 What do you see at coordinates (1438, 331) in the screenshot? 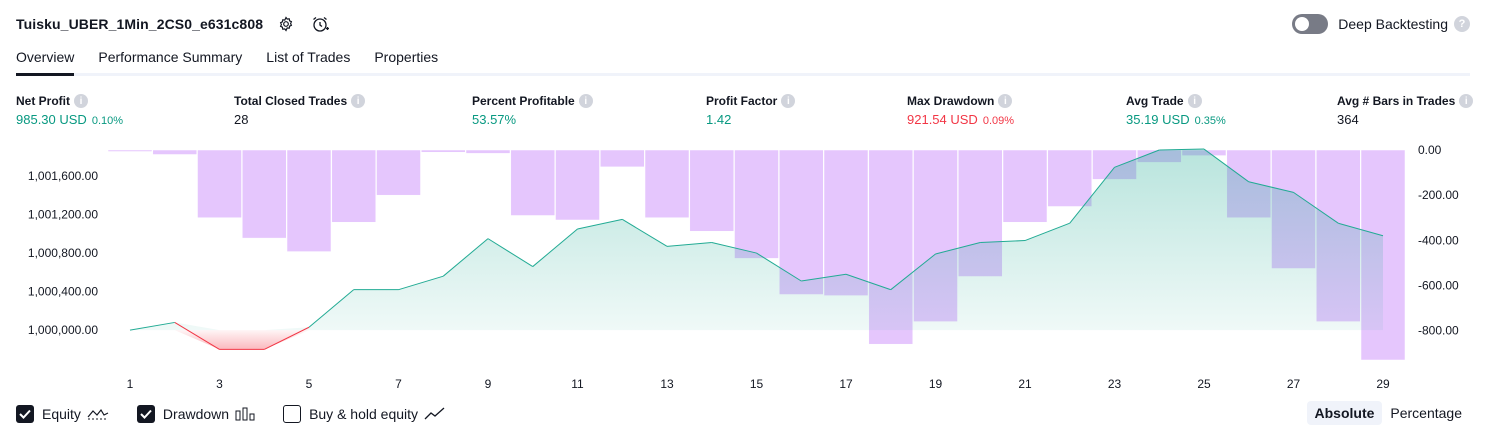
I see `right-axis-tick: -800.00` at bounding box center [1438, 331].